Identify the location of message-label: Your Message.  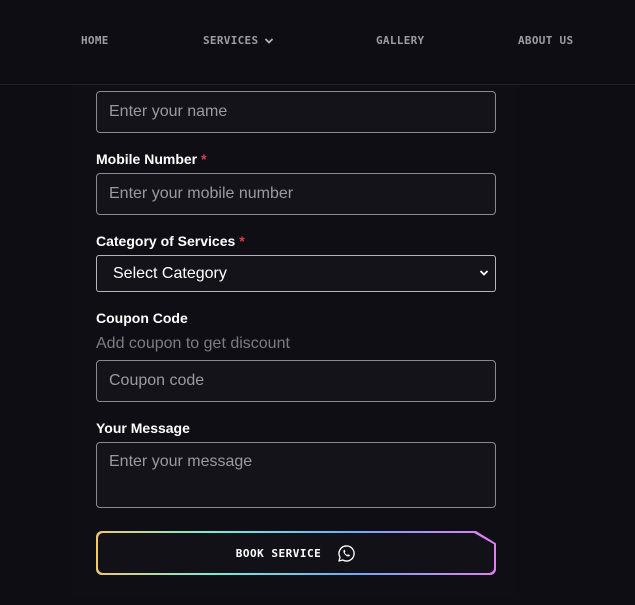
(143, 428).